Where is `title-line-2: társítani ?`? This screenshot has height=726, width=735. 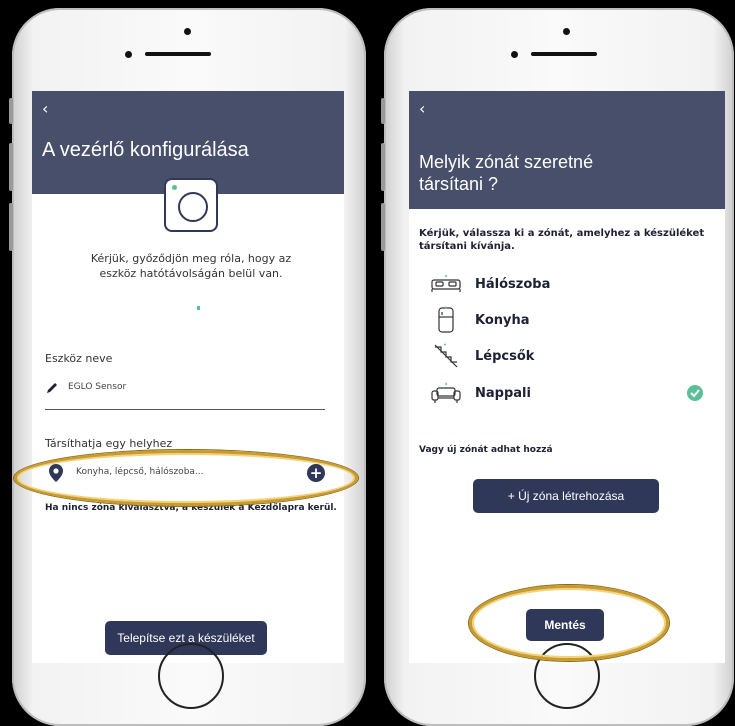 title-line-2: társítani ? is located at coordinates (459, 184).